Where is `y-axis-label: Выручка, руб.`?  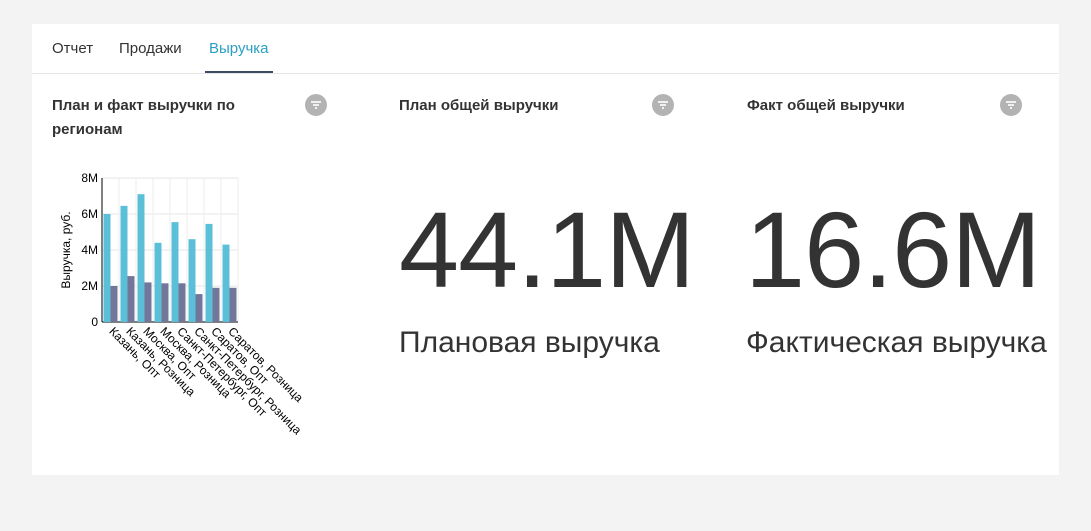 y-axis-label: Выручка, руб. is located at coordinates (66, 249).